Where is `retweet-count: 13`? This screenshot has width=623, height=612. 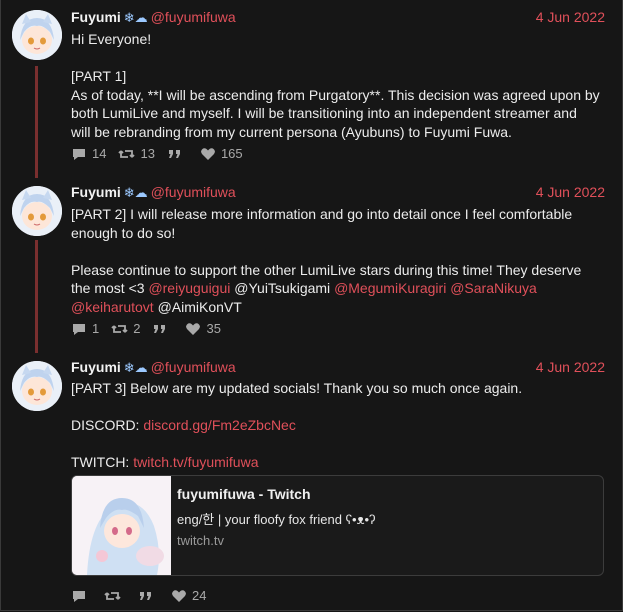
retweet-count: 13 is located at coordinates (147, 153).